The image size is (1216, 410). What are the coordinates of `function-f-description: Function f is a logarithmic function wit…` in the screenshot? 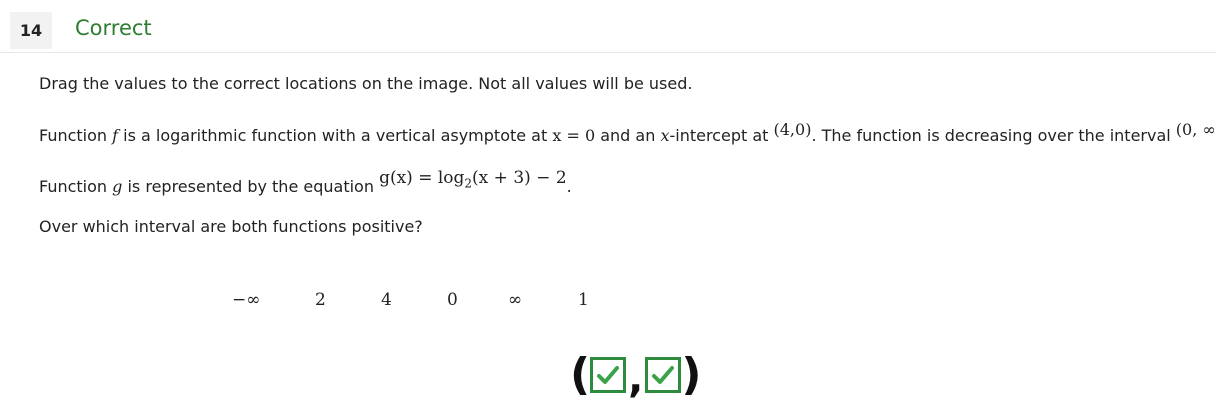 It's located at (627, 132).